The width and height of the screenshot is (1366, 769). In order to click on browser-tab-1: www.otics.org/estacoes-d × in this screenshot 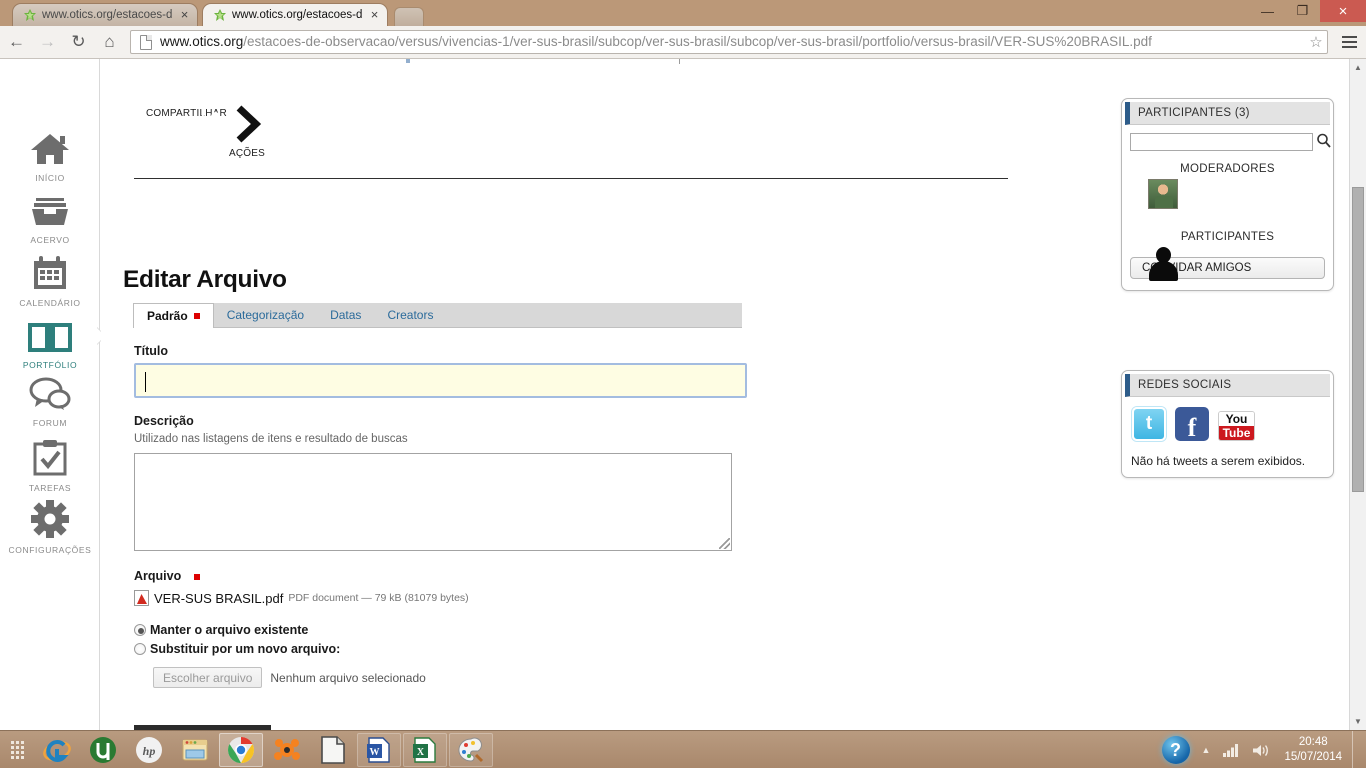, I will do `click(105, 14)`.